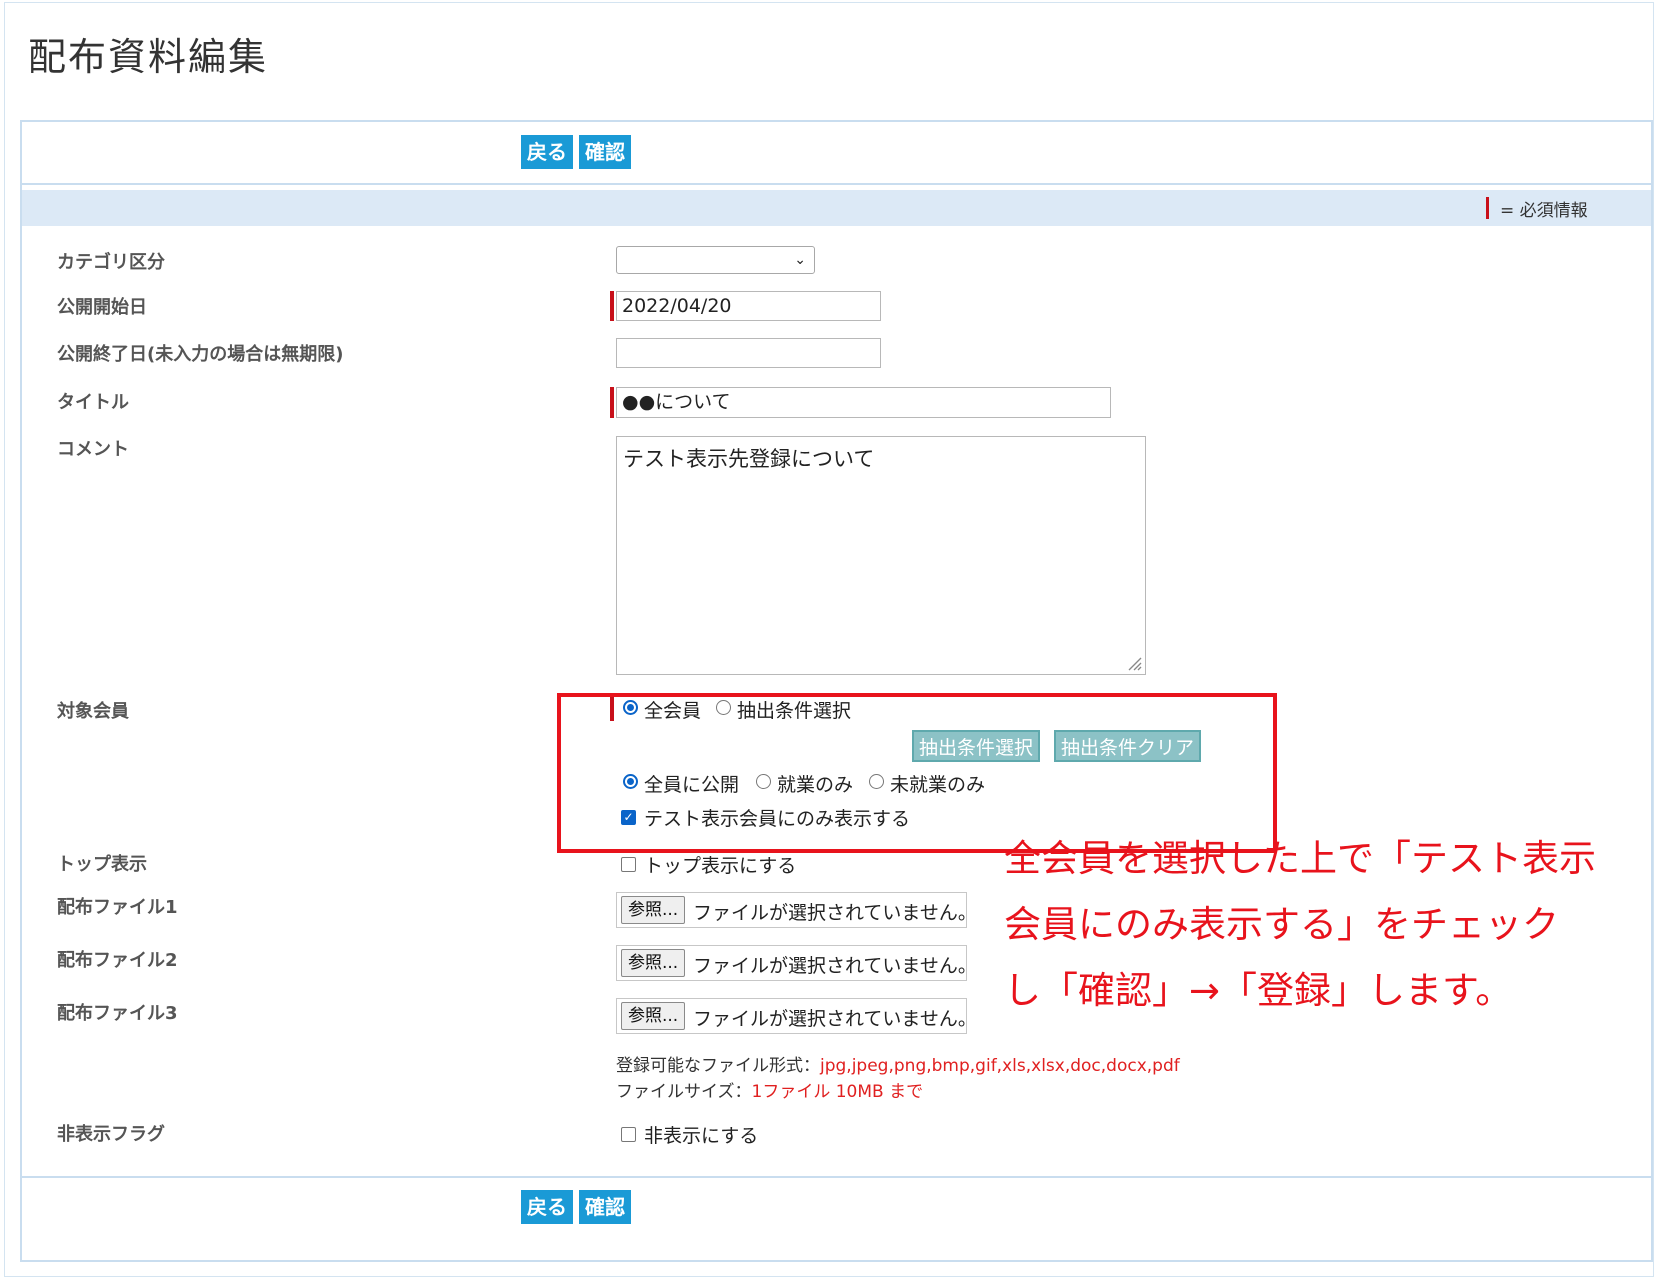 Image resolution: width=1659 pixels, height=1281 pixels. I want to click on file3-label: 配布ファイル3, so click(117, 1013).